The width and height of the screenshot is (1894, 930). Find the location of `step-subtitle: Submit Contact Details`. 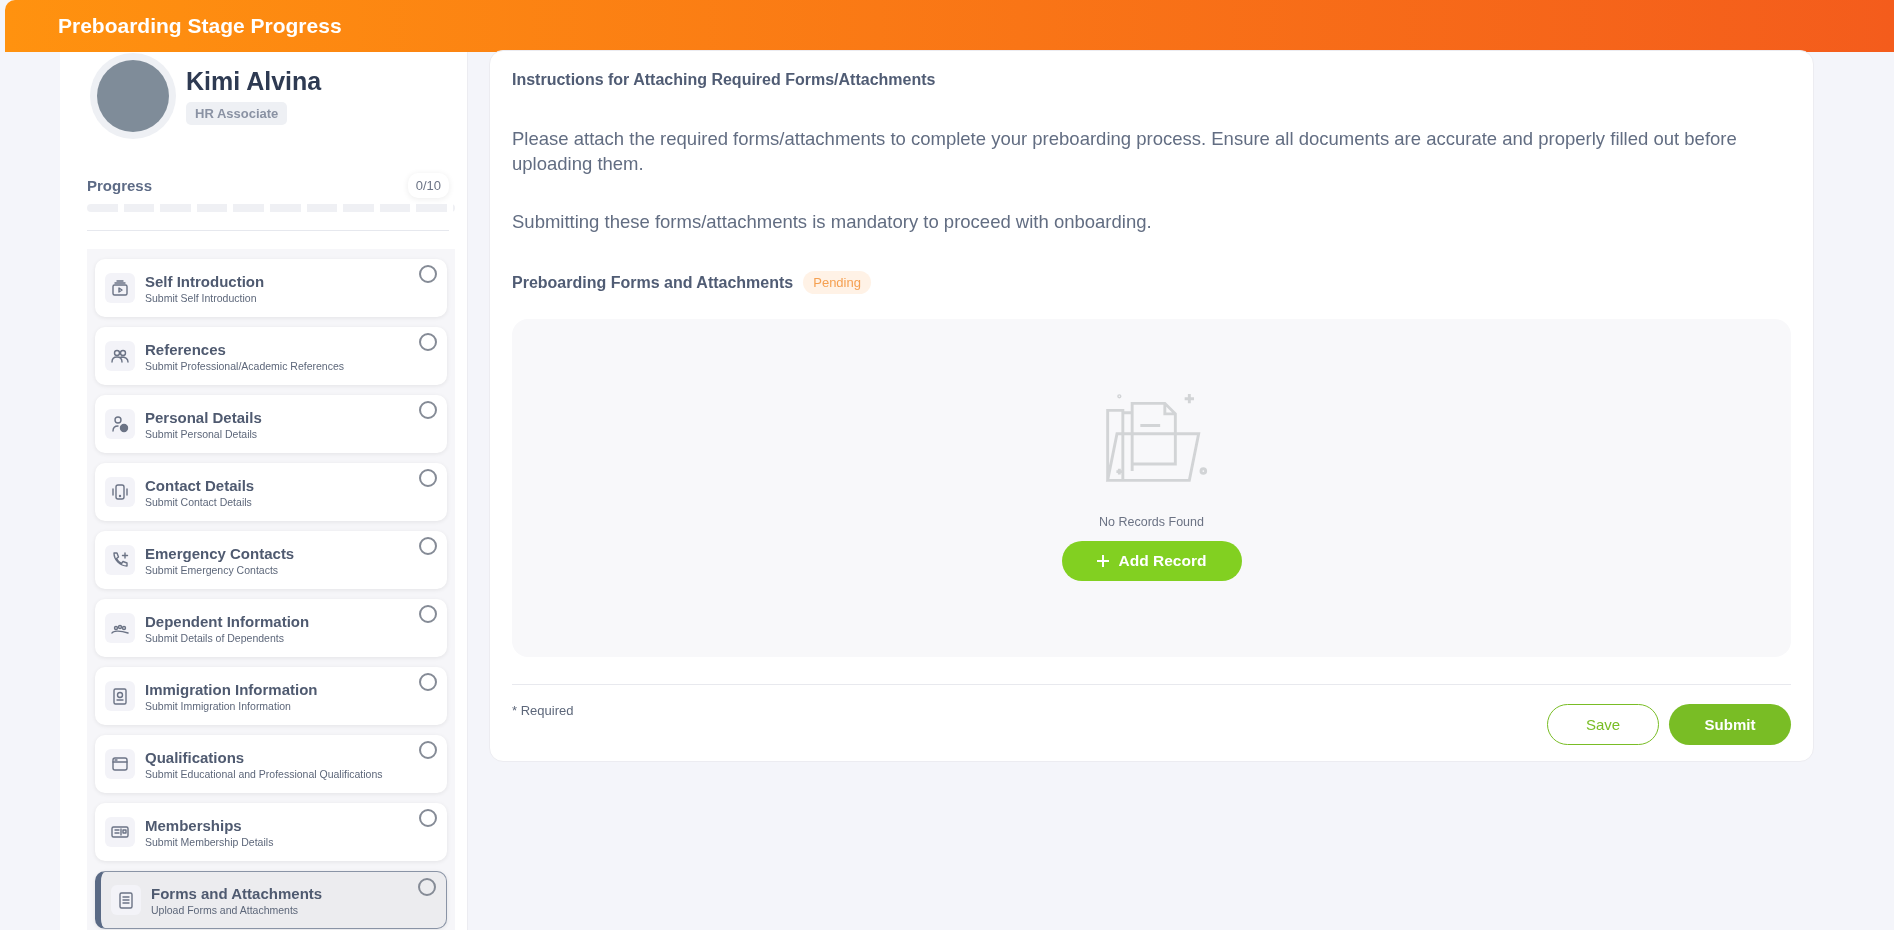

step-subtitle: Submit Contact Details is located at coordinates (199, 501).